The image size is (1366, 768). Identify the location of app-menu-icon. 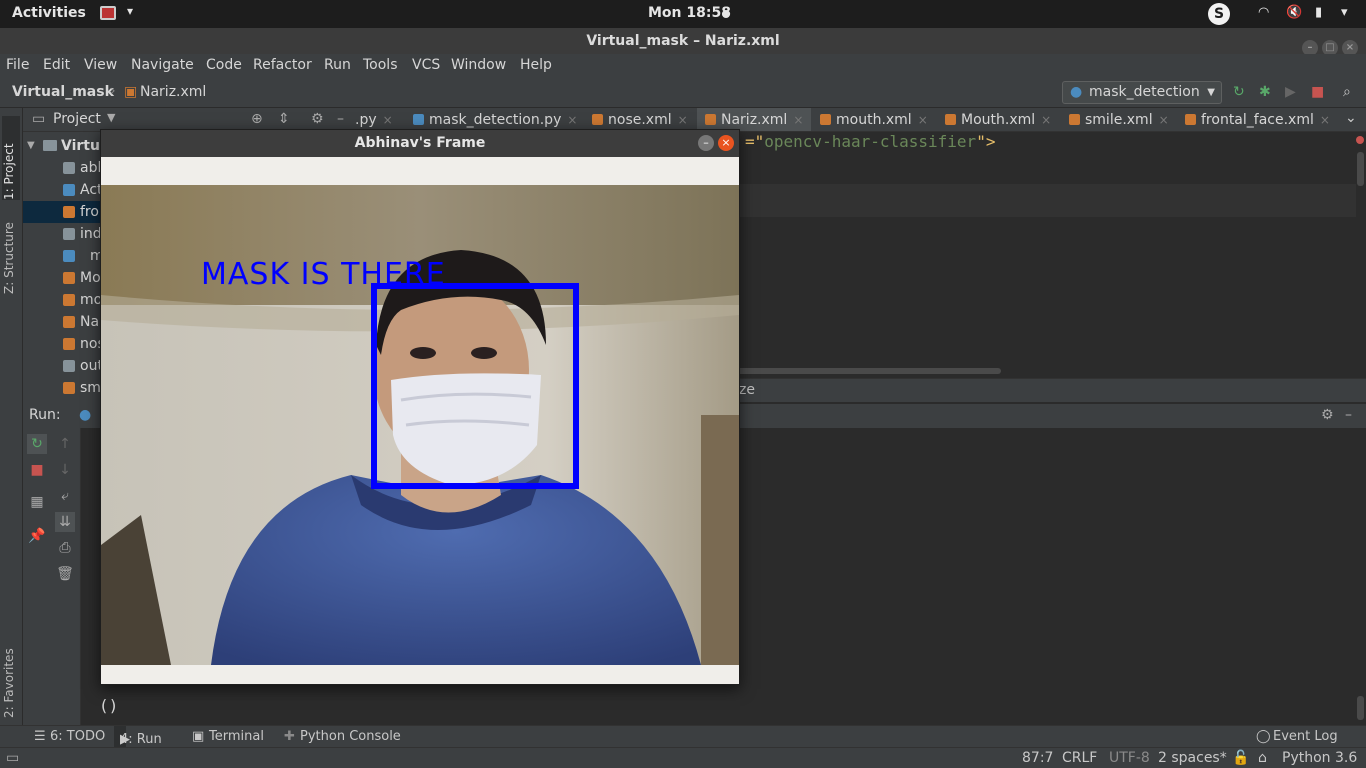
(108, 13).